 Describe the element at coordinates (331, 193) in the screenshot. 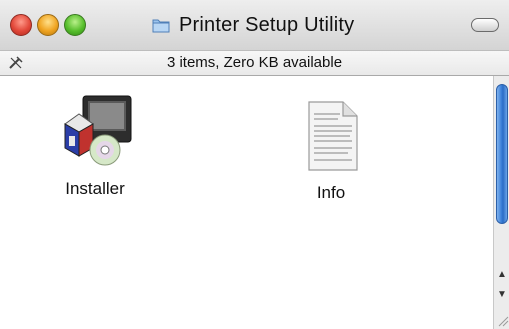

I see `info-label: Info` at that location.